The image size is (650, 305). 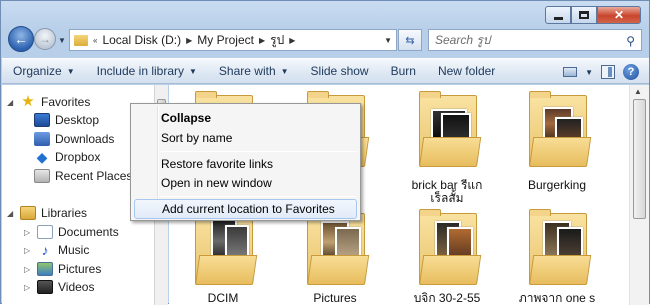 I want to click on change-view-icon, so click(x=570, y=72).